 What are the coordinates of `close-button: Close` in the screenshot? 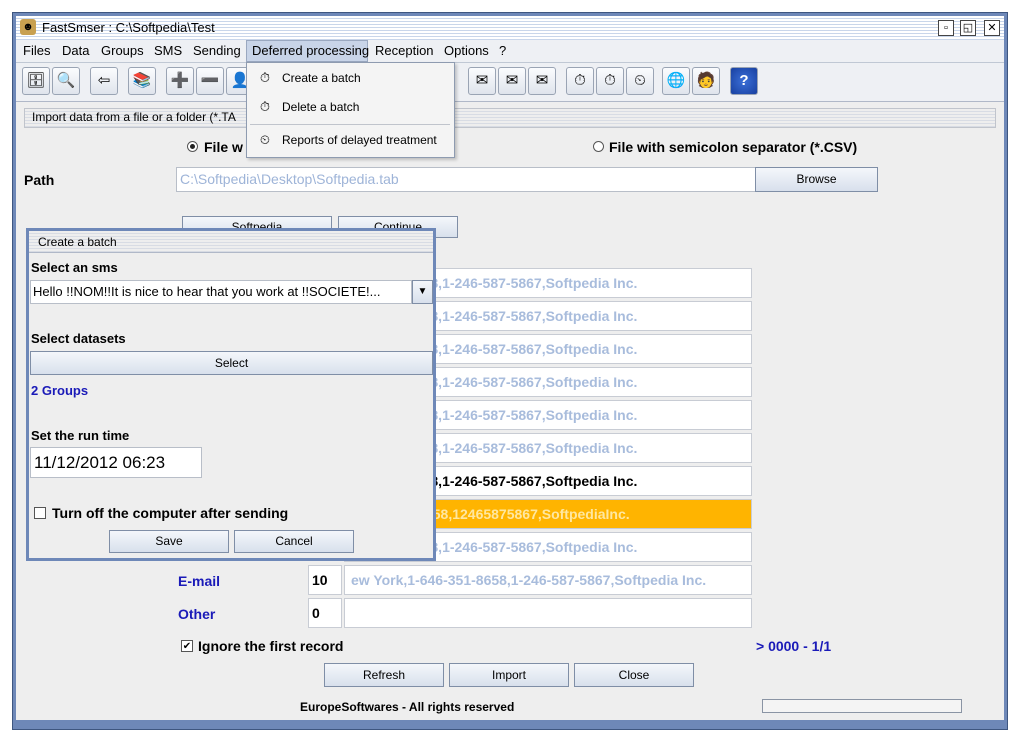 It's located at (634, 675).